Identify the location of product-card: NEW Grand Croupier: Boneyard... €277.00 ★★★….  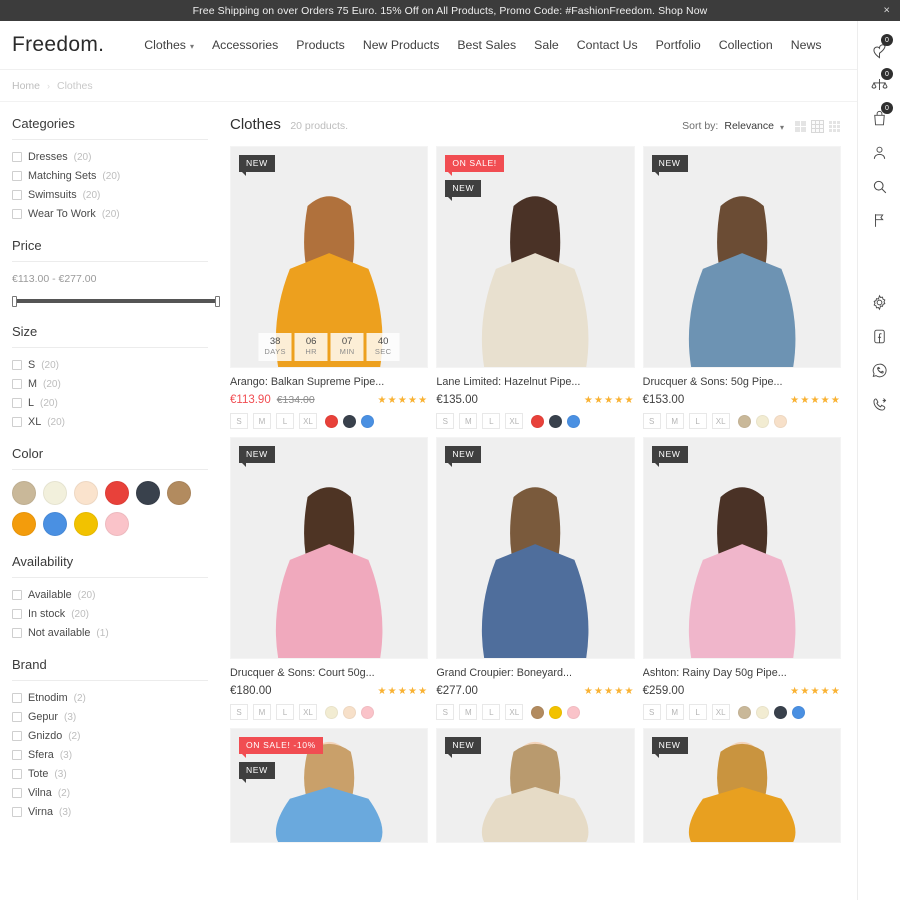
(535, 578).